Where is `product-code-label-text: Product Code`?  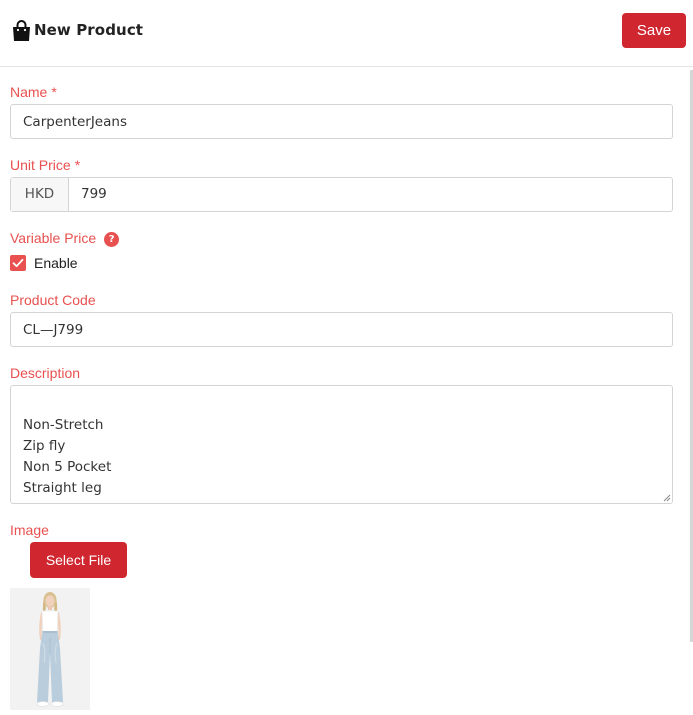 product-code-label-text: Product Code is located at coordinates (53, 300).